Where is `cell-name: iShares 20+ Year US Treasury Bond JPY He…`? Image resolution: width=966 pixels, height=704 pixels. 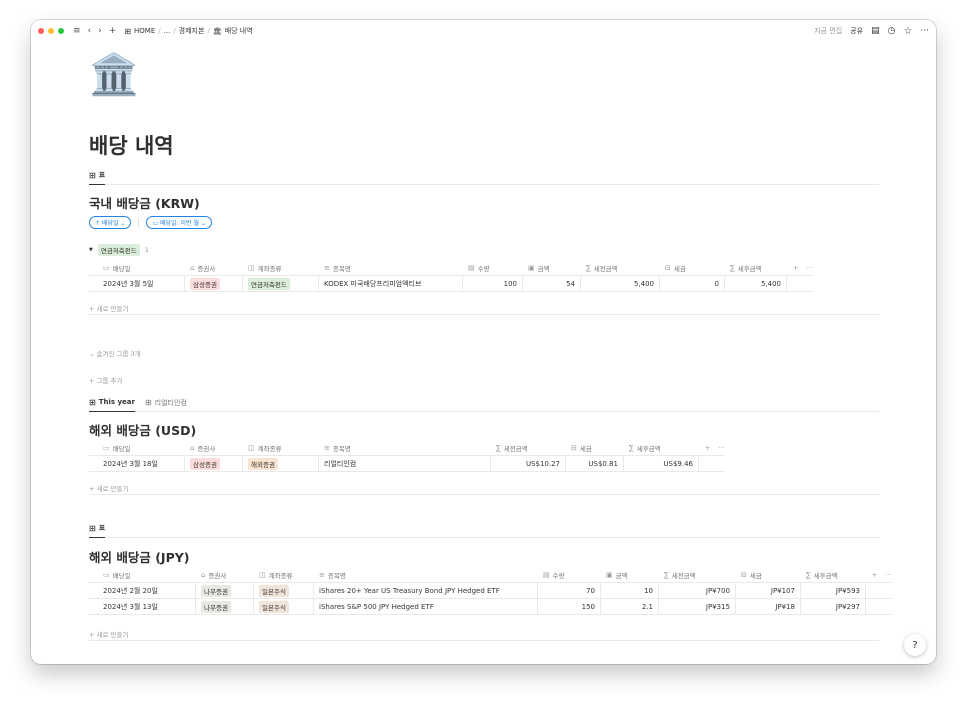
cell-name: iShares 20+ Year US Treasury Bond JPY He… is located at coordinates (426, 590).